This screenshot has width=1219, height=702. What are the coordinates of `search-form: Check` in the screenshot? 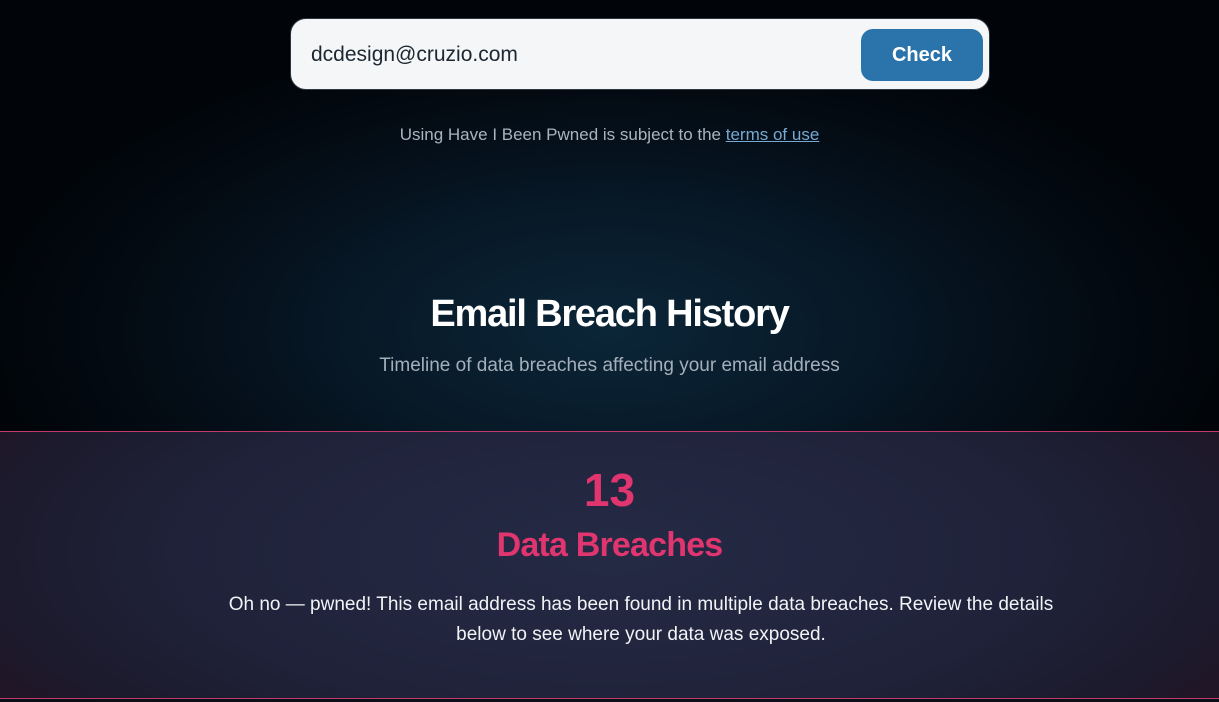 It's located at (640, 54).